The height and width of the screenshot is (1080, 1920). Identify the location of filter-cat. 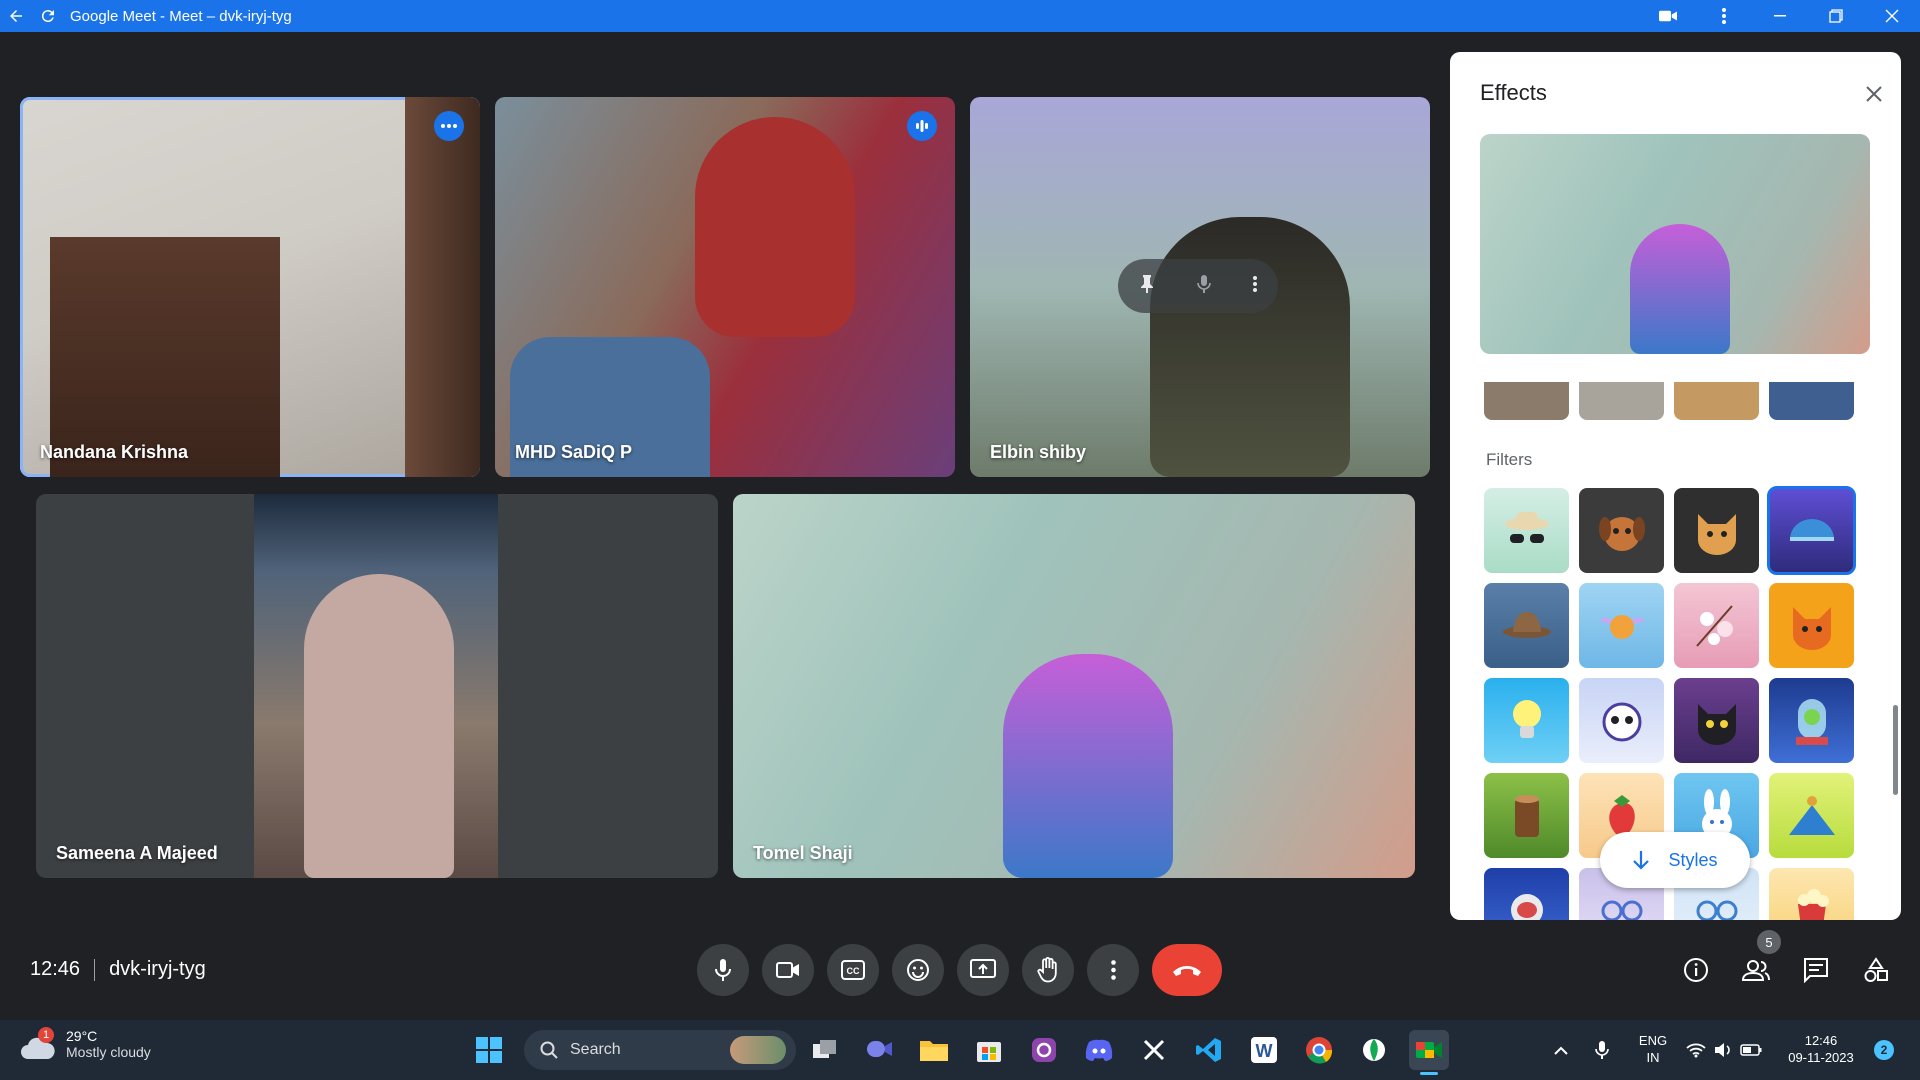
(1716, 530).